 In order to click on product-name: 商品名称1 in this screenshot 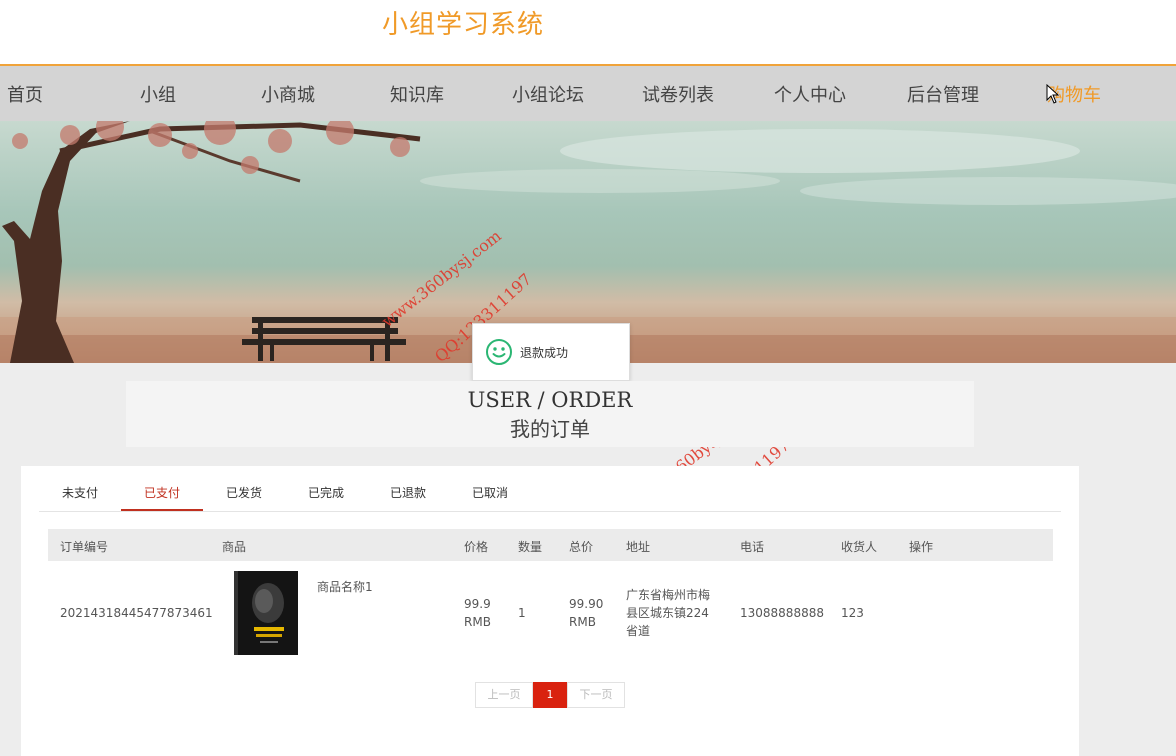, I will do `click(345, 587)`.